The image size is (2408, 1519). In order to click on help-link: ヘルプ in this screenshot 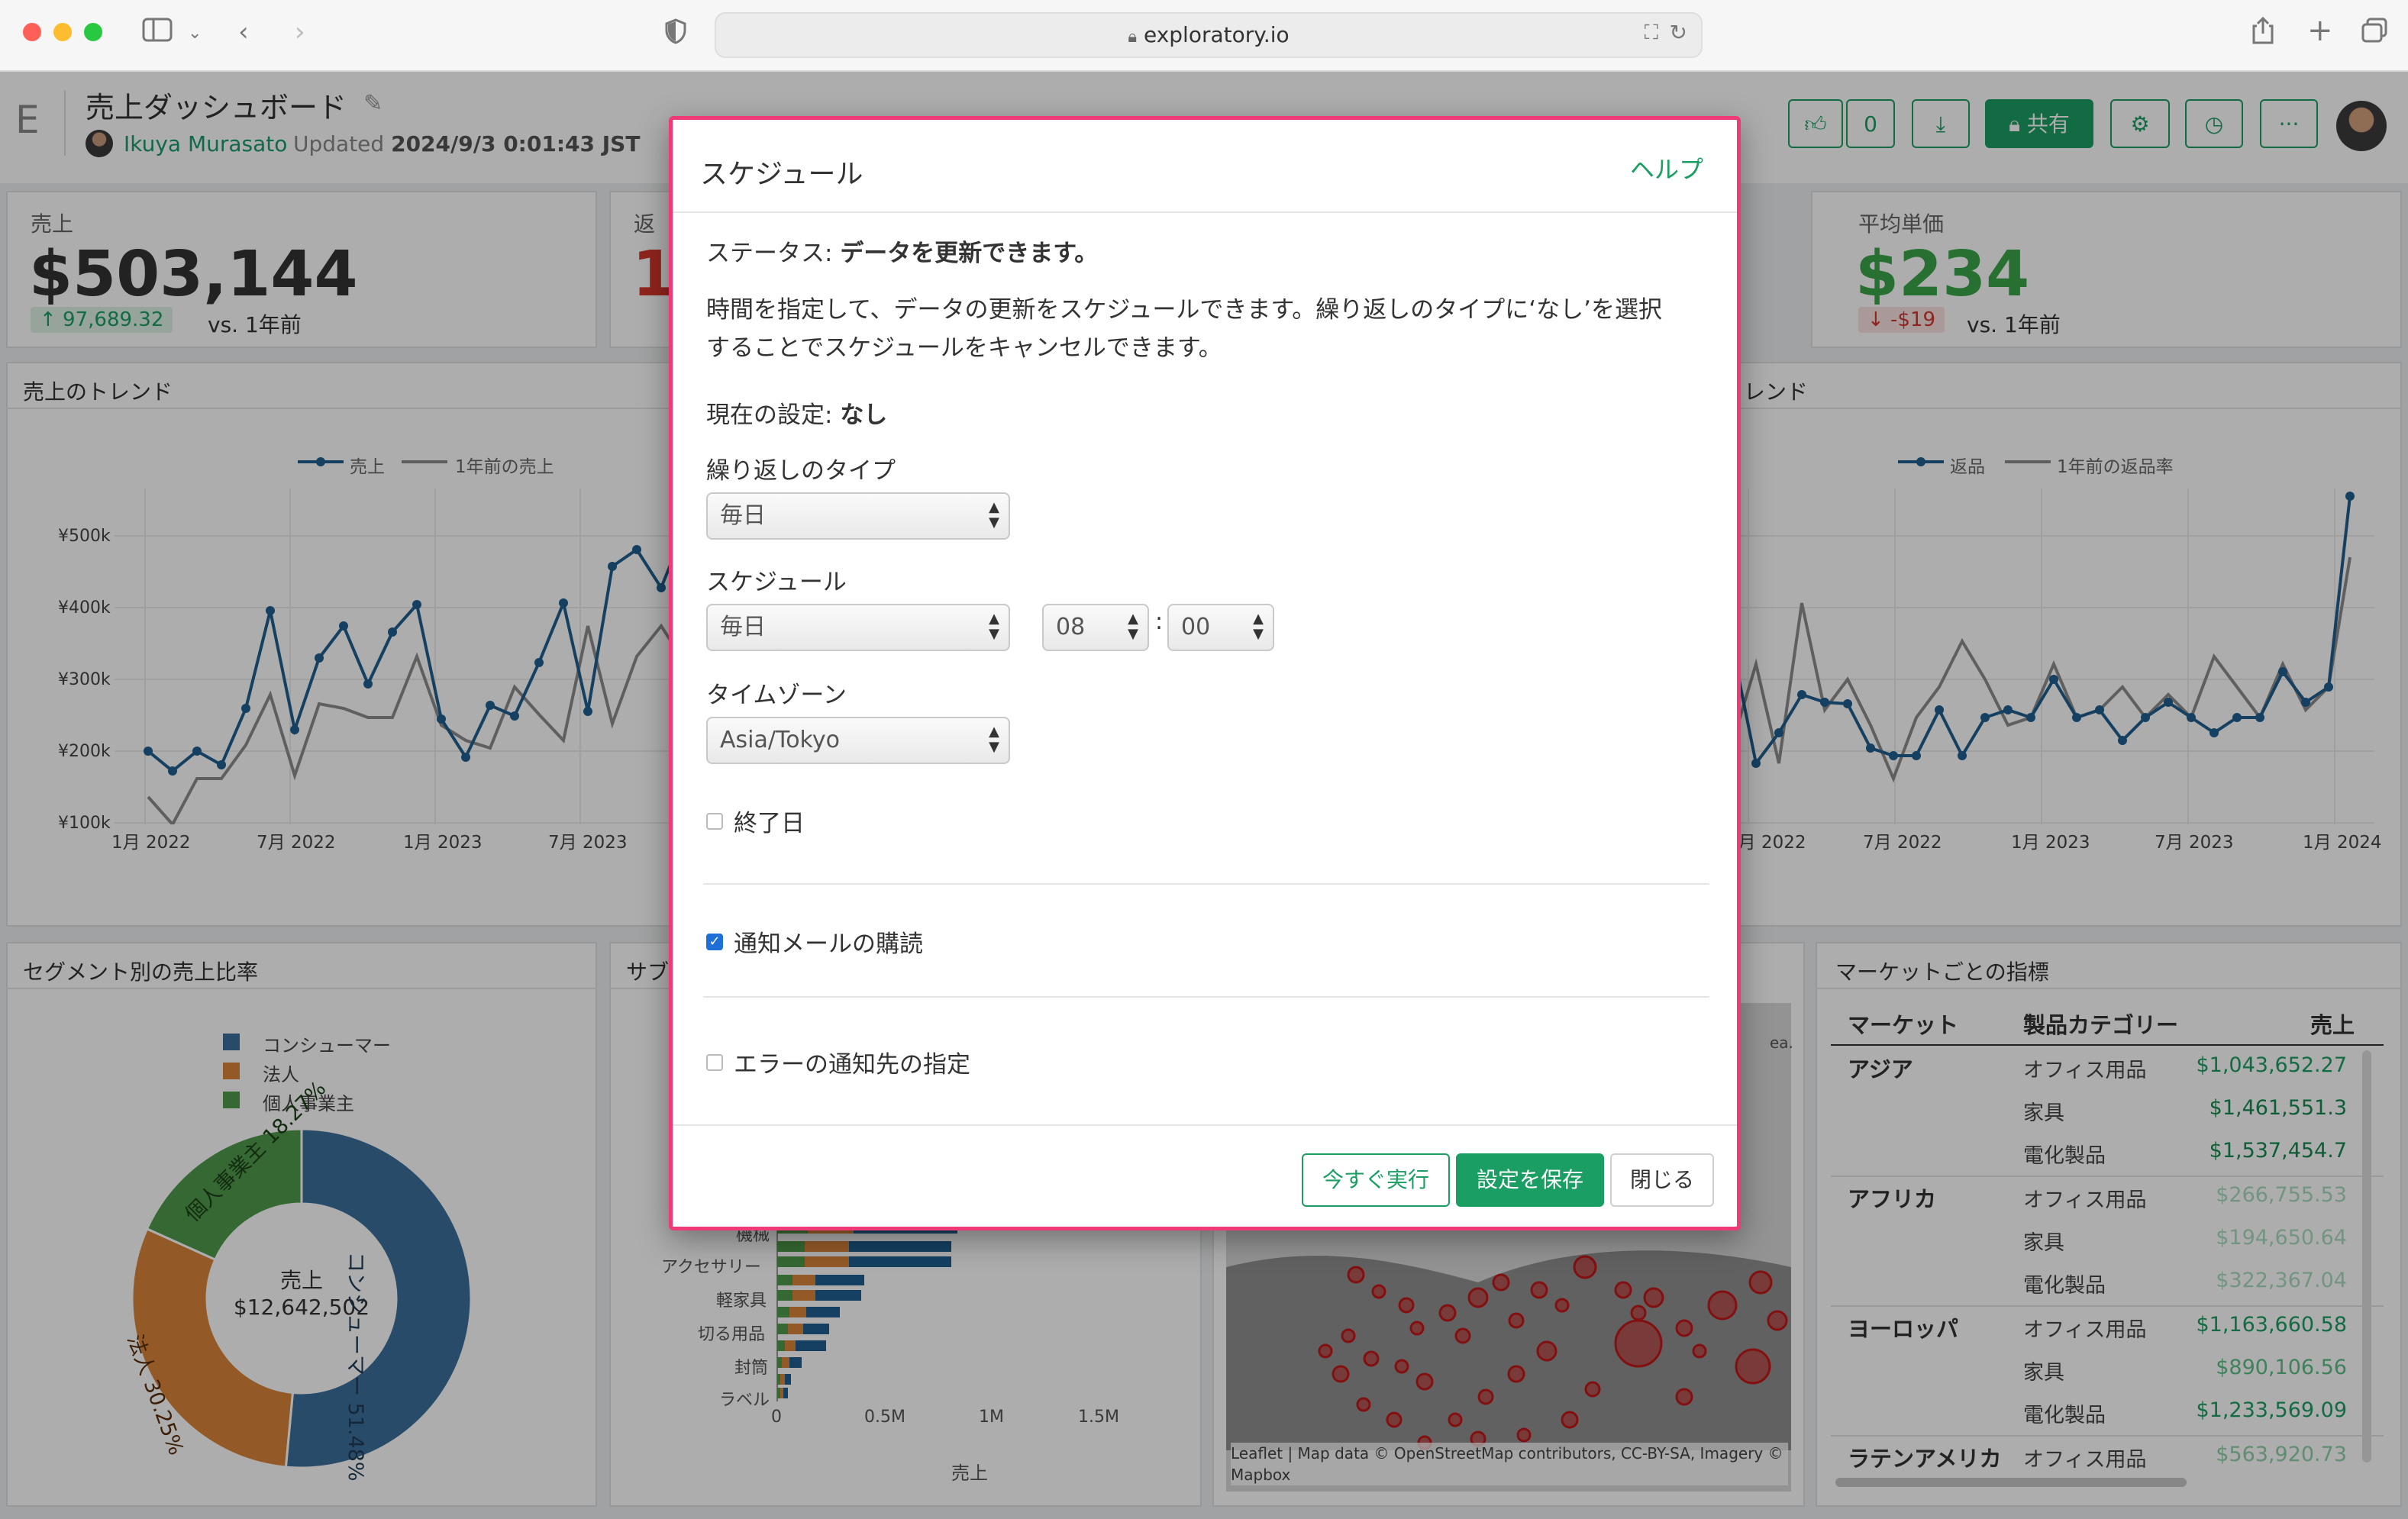, I will do `click(1666, 167)`.